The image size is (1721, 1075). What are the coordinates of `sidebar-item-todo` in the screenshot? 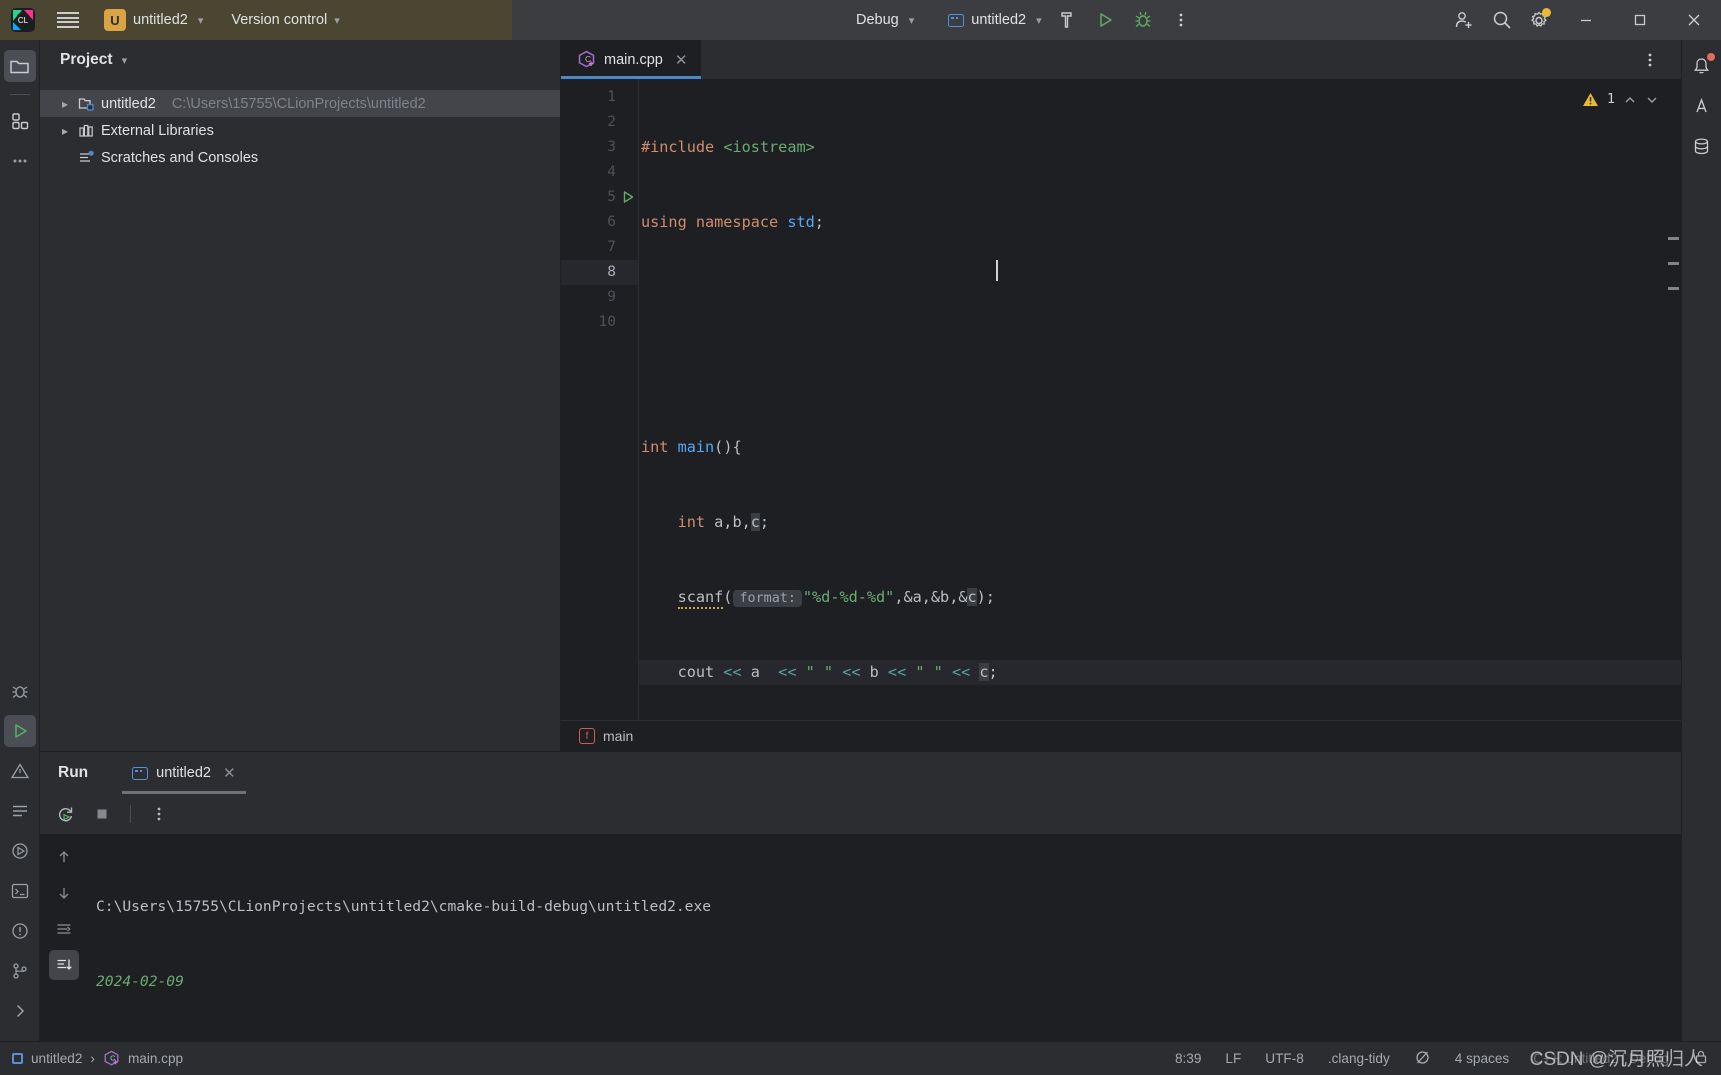 It's located at (20, 811).